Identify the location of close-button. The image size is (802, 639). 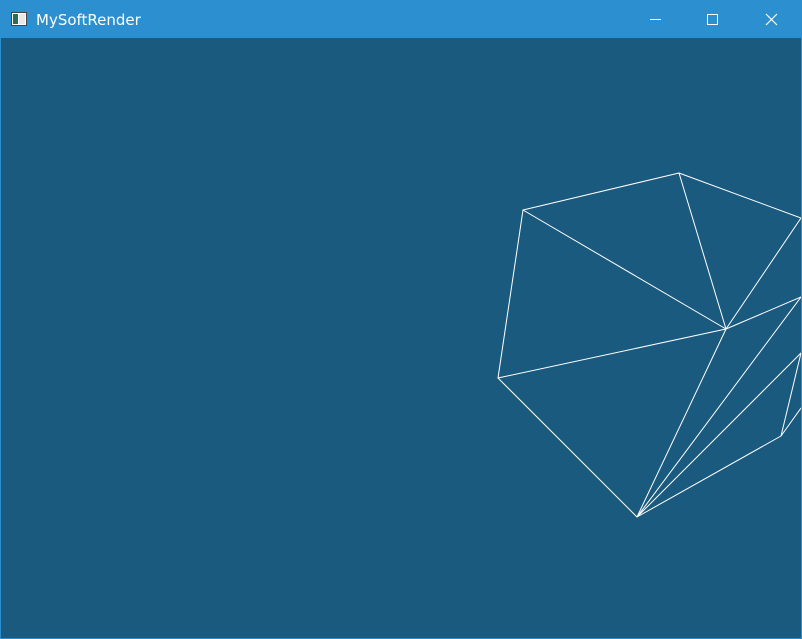
(771, 19).